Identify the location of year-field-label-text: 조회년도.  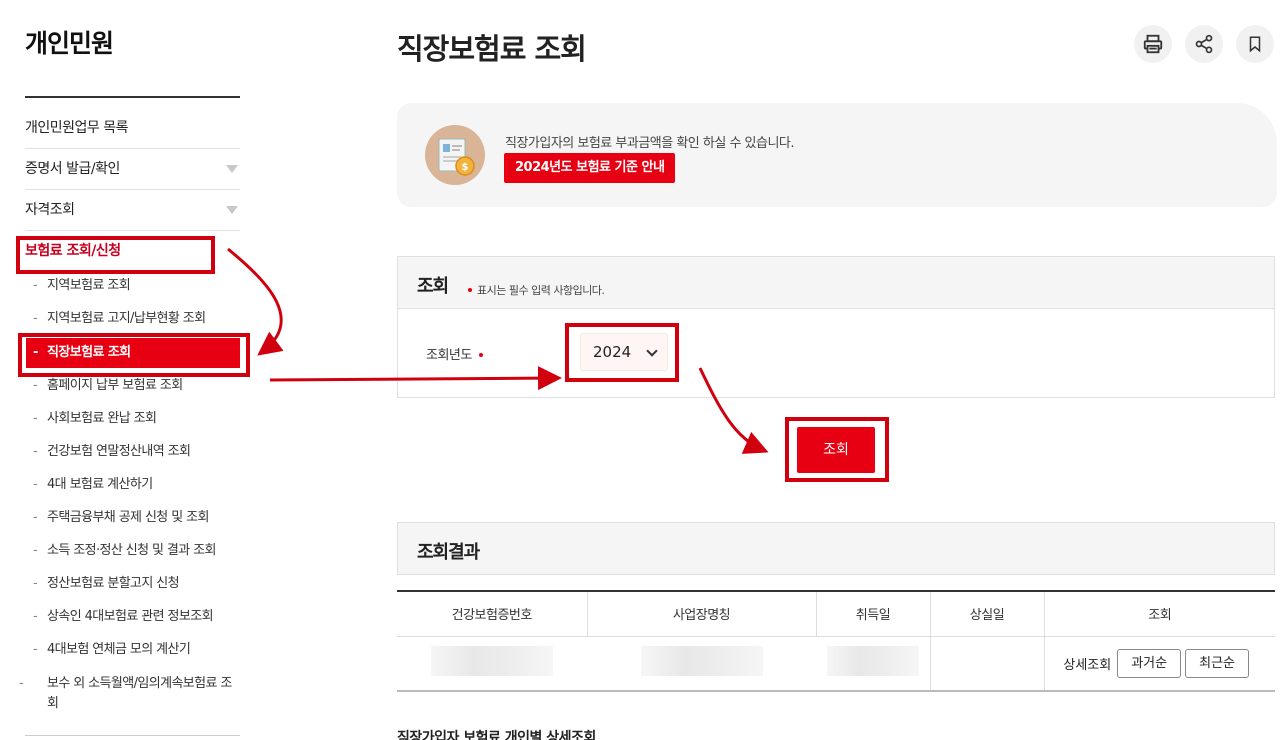
(449, 355).